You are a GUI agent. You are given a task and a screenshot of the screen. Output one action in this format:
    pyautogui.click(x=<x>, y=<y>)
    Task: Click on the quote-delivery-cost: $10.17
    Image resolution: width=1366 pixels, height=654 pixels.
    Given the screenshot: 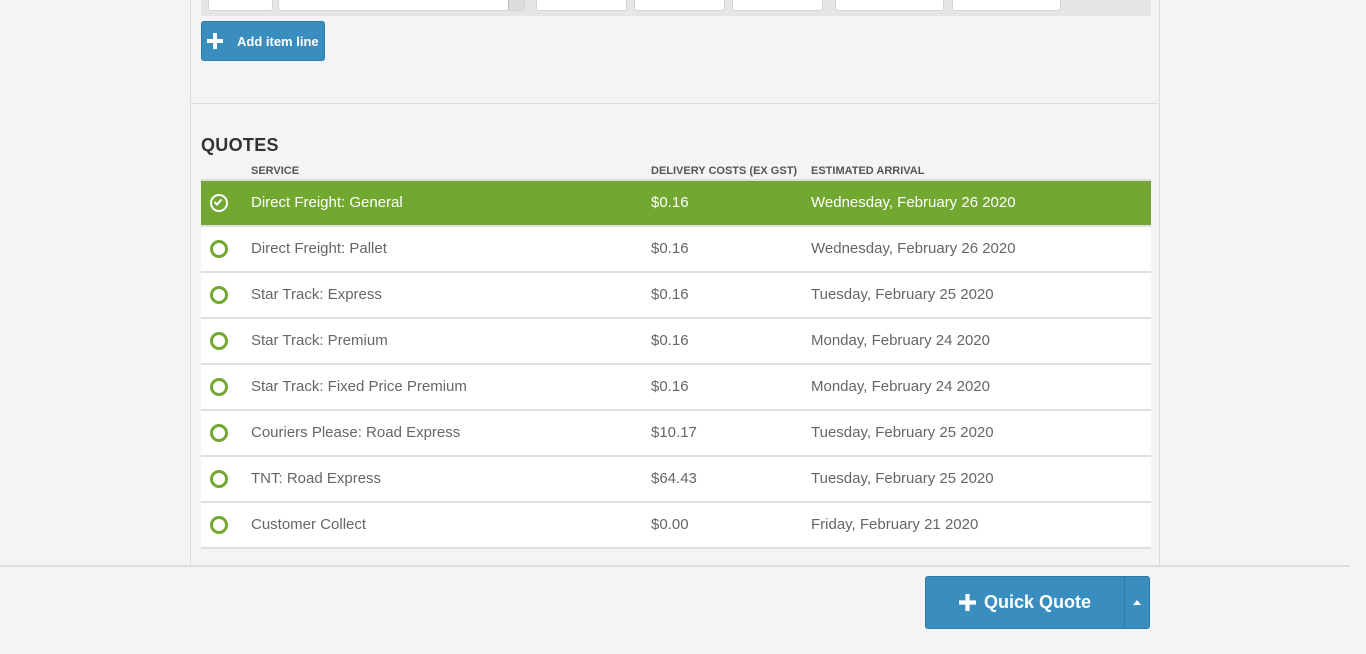 What is the action you would take?
    pyautogui.click(x=674, y=432)
    